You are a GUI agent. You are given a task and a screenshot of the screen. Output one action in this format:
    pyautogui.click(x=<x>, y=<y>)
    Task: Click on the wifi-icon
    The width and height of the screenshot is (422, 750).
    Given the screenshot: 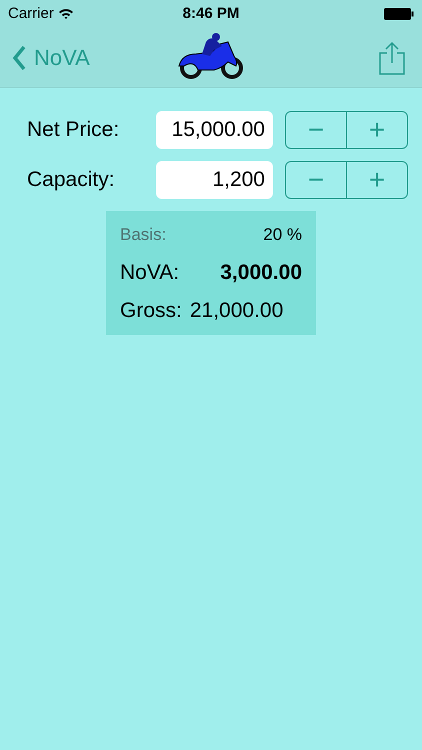 What is the action you would take?
    pyautogui.click(x=66, y=14)
    